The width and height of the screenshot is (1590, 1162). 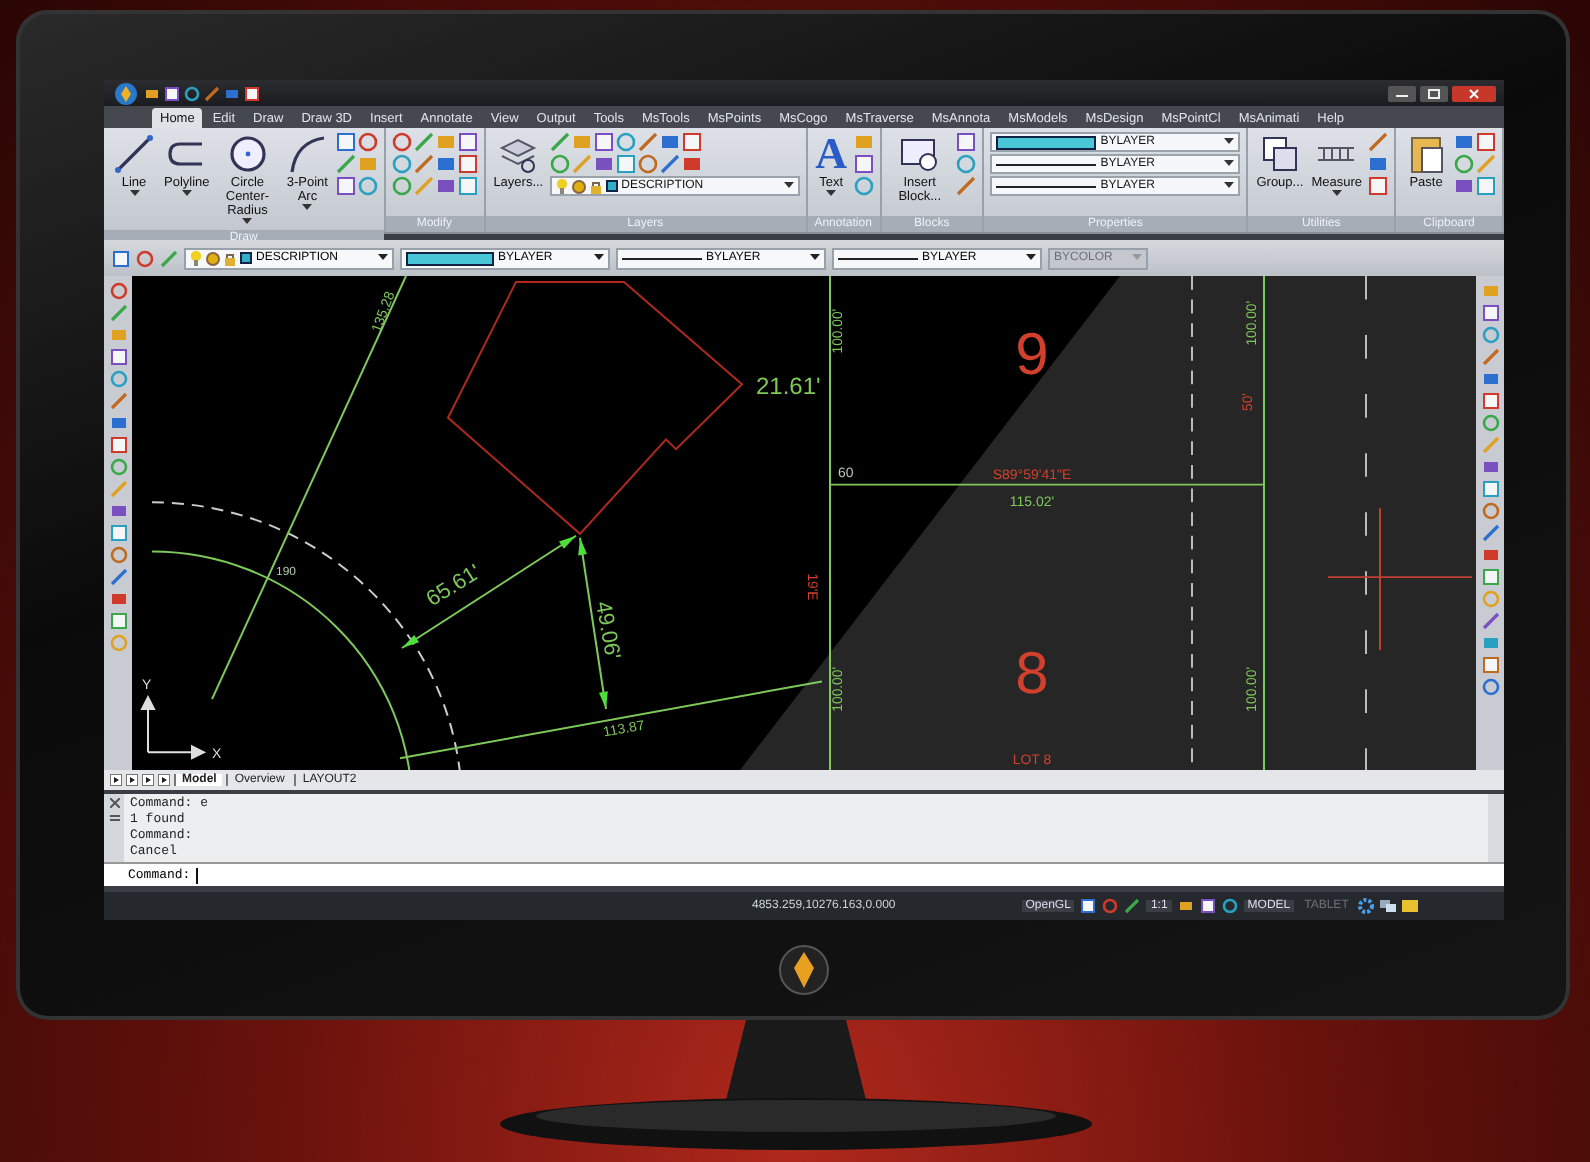 I want to click on message-icon, so click(x=1410, y=906).